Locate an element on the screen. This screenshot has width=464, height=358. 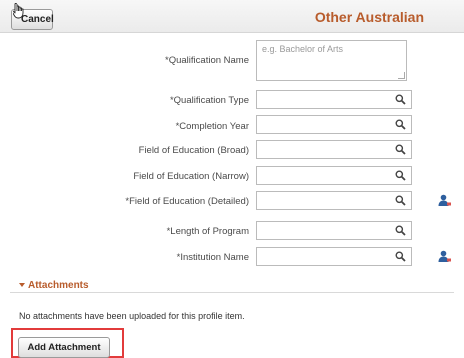
field-detailed-field is located at coordinates (334, 200).